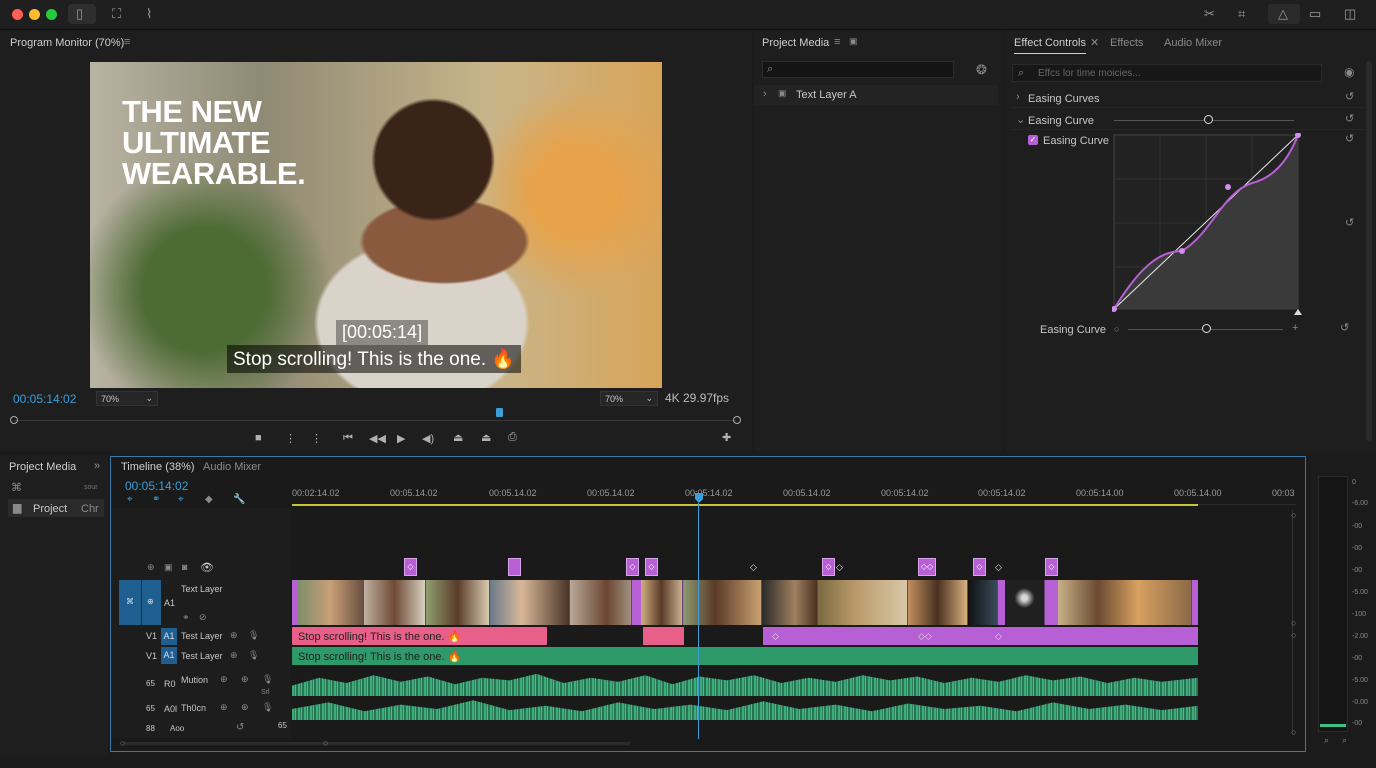 This screenshot has height=768, width=1376. Describe the element at coordinates (184, 567) in the screenshot. I see `record-icon: ◙` at that location.